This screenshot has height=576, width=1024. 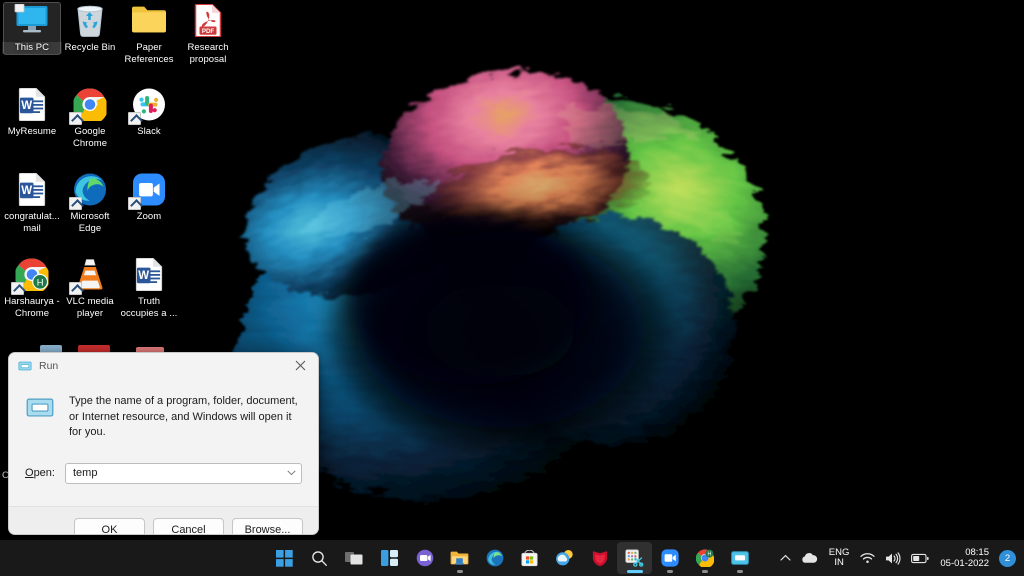 I want to click on mcafee-button, so click(x=599, y=558).